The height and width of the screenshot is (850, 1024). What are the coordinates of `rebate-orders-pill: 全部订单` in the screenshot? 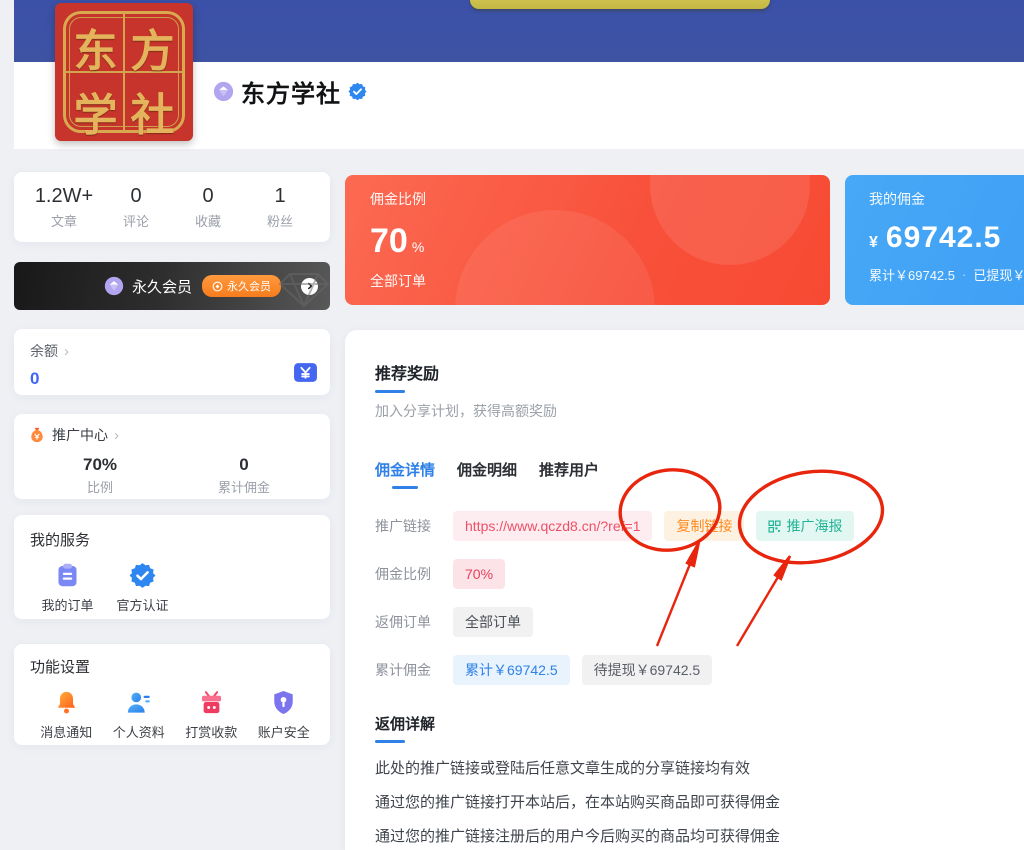 It's located at (493, 622).